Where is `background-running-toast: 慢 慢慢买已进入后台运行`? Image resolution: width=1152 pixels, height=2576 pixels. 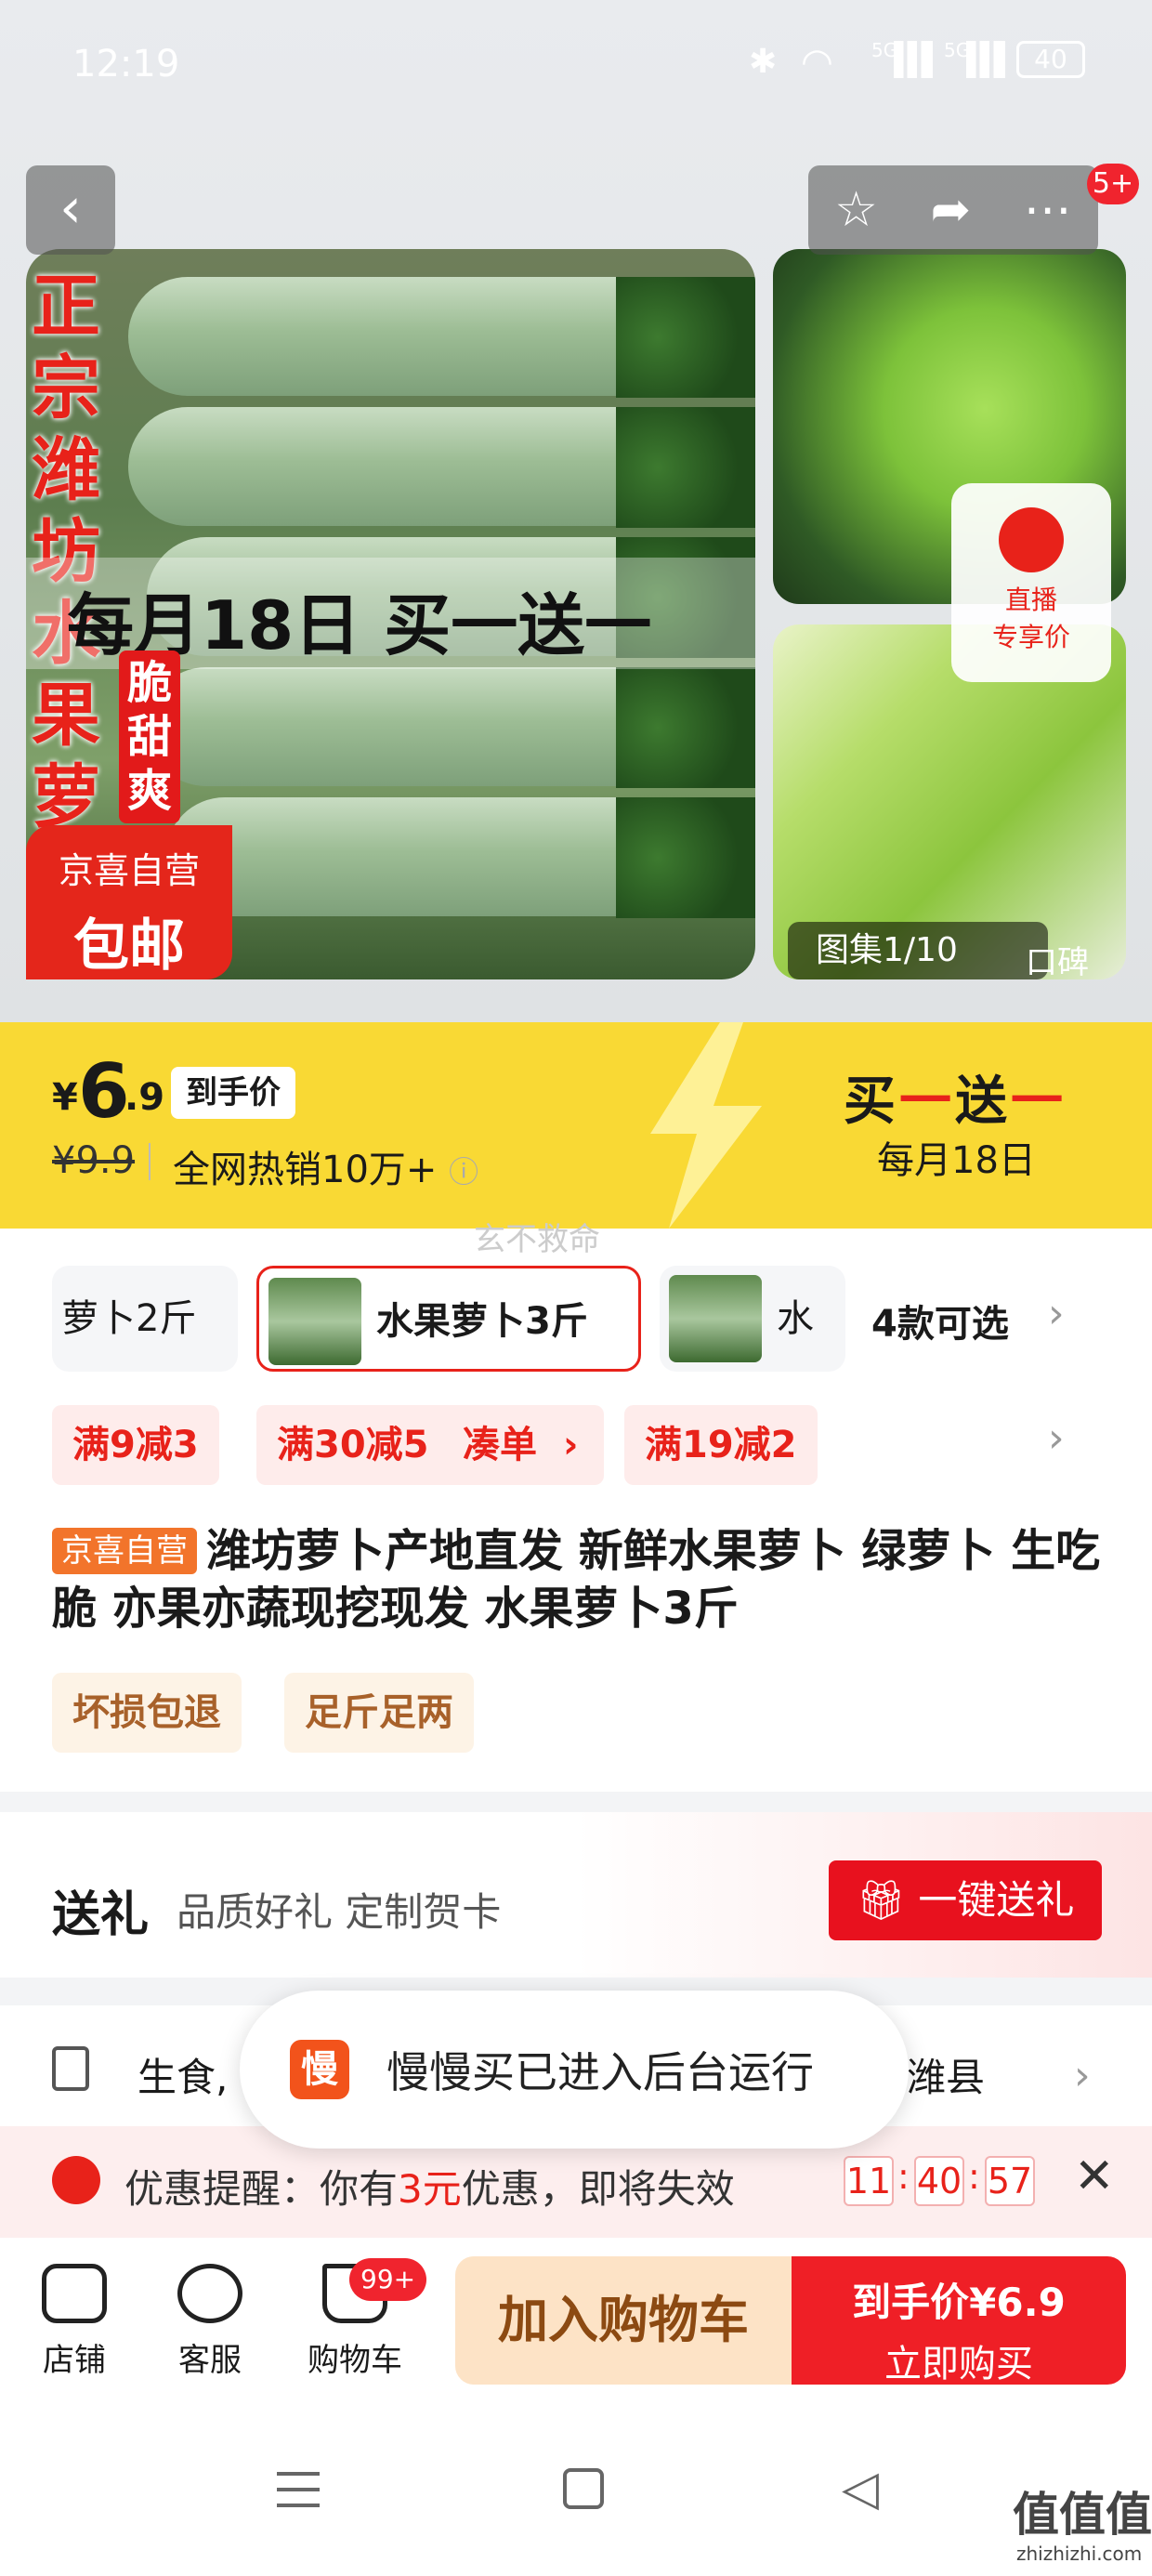
background-running-toast: 慢 慢慢买已进入后台运行 is located at coordinates (574, 2070).